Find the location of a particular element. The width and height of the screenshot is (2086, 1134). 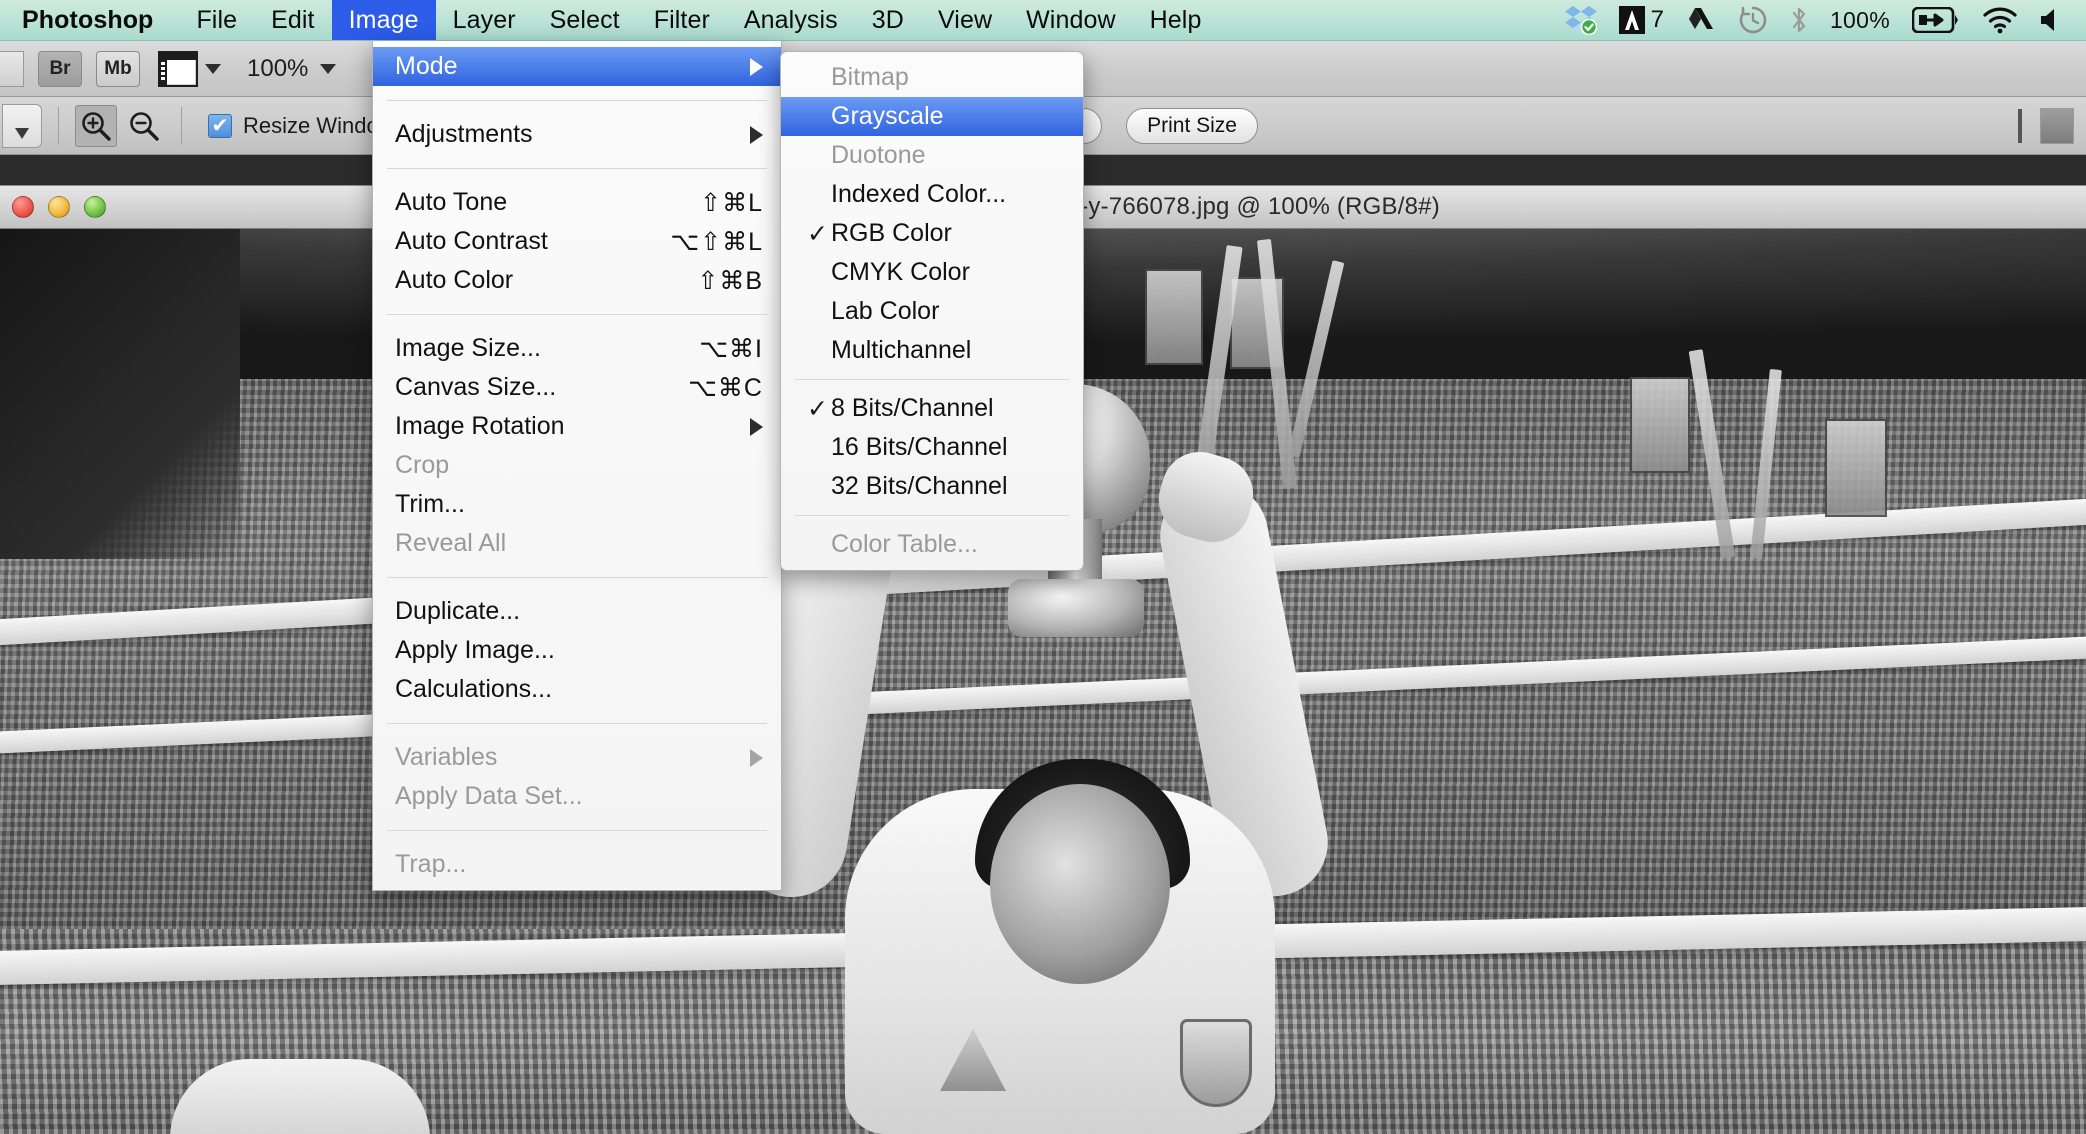

mode-menu-item-16-bits-channel: 16 Bits/Channel is located at coordinates (932, 447).